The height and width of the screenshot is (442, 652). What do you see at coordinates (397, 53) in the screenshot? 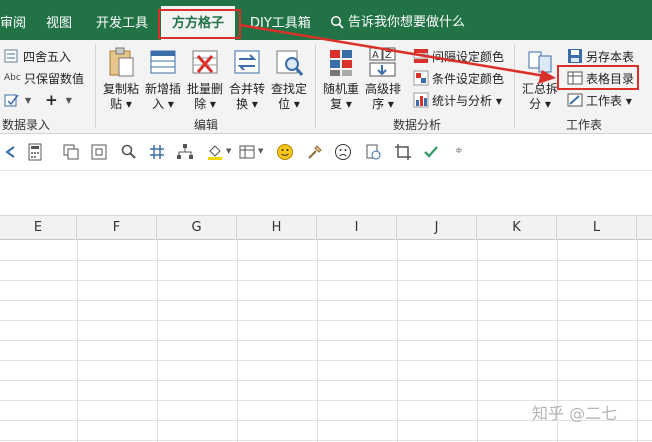
I see `annotation-arrow-icon` at bounding box center [397, 53].